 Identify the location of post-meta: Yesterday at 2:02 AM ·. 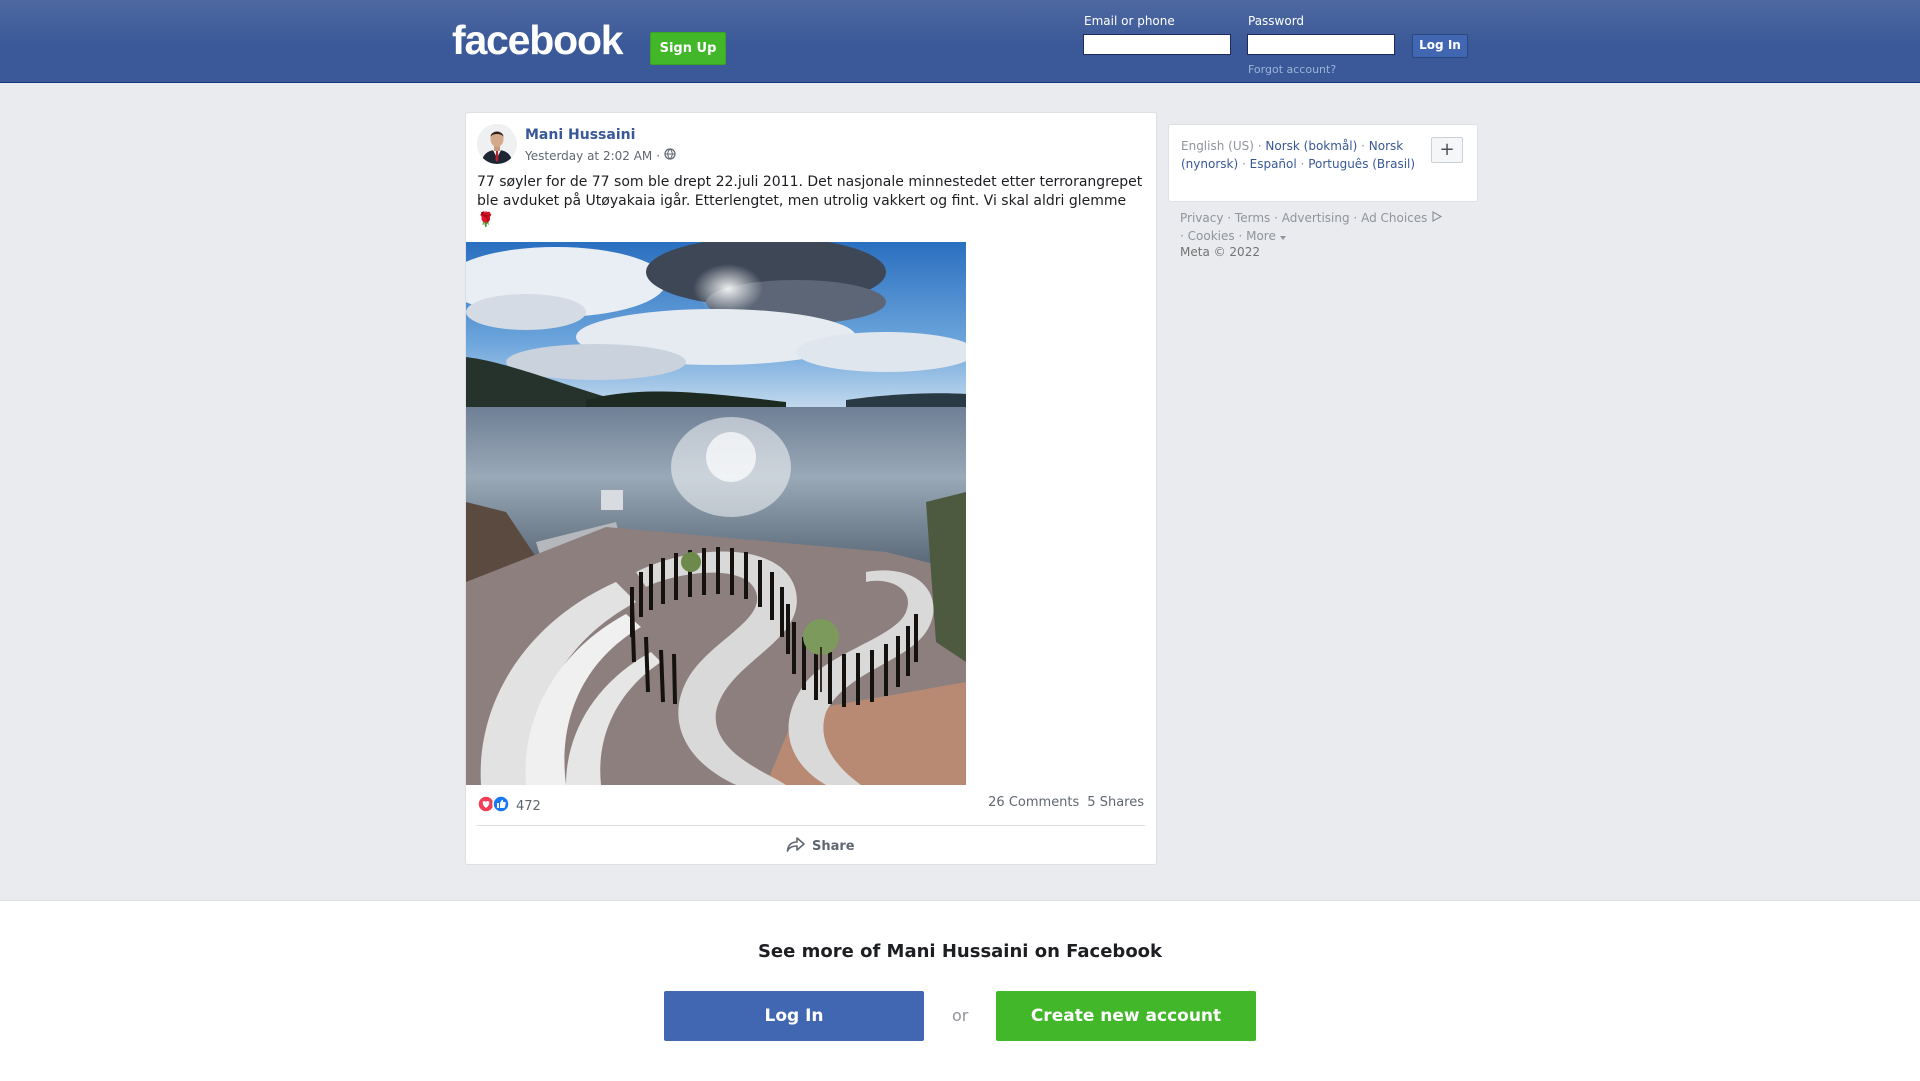
(600, 155).